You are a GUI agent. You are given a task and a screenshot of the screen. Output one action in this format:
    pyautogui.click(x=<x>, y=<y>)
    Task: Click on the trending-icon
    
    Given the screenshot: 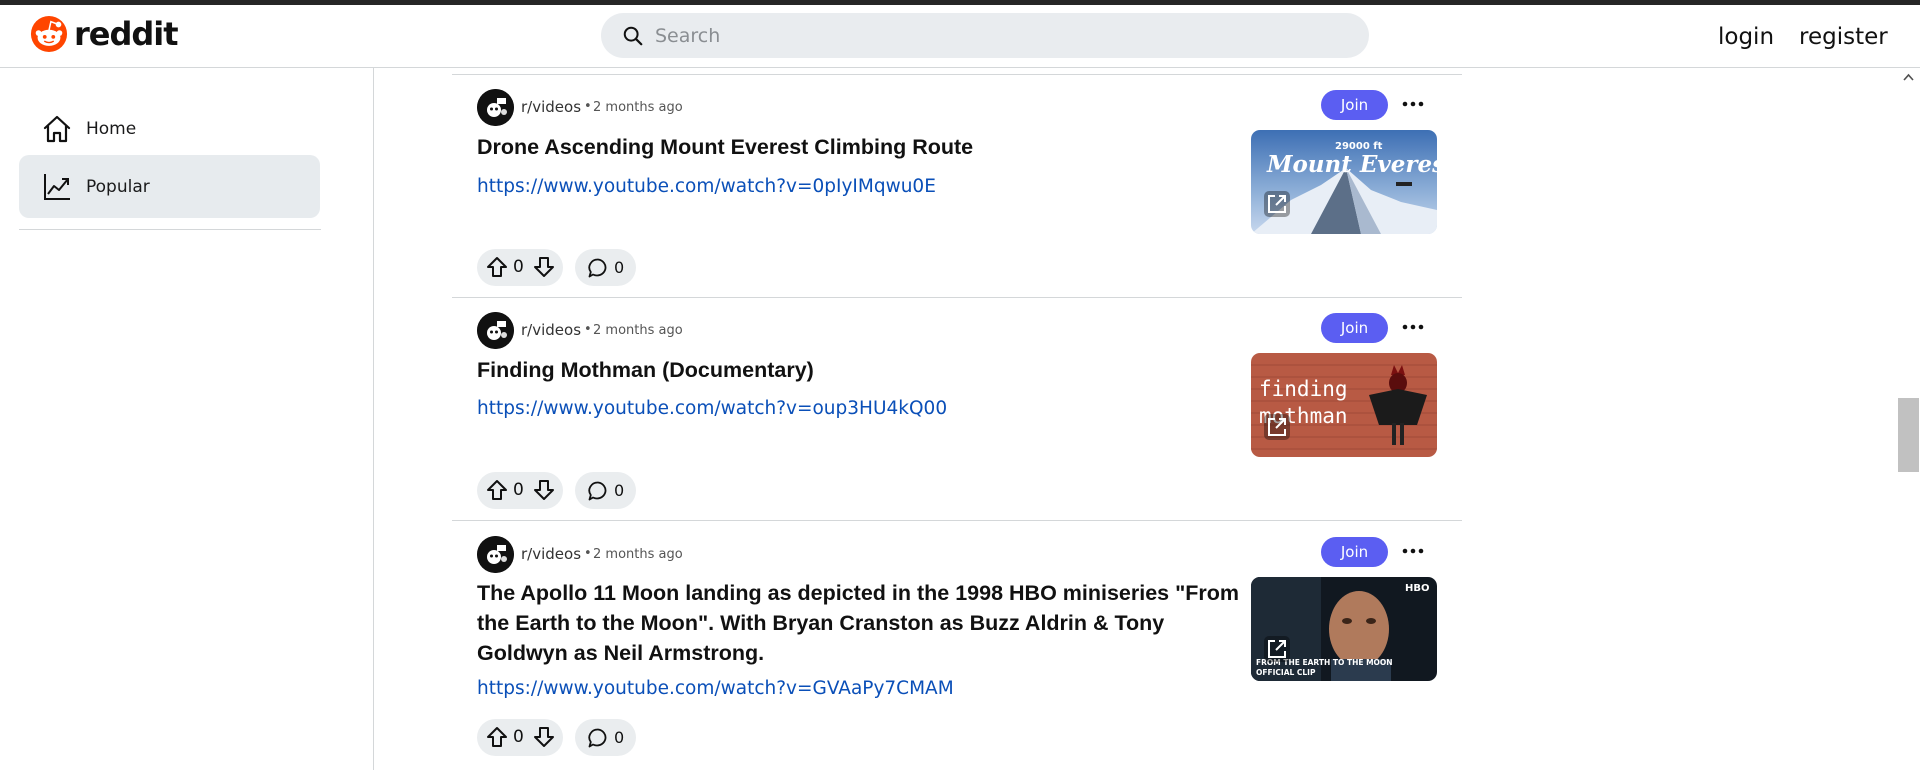 What is the action you would take?
    pyautogui.click(x=57, y=186)
    